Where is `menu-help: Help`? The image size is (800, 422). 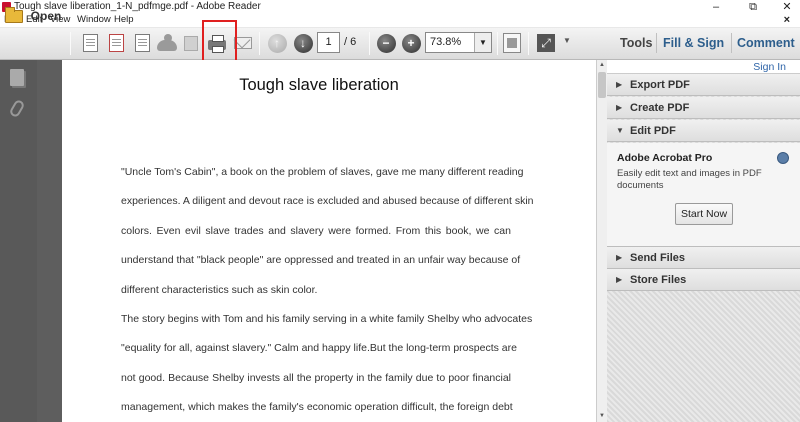
menu-help: Help is located at coordinates (124, 20).